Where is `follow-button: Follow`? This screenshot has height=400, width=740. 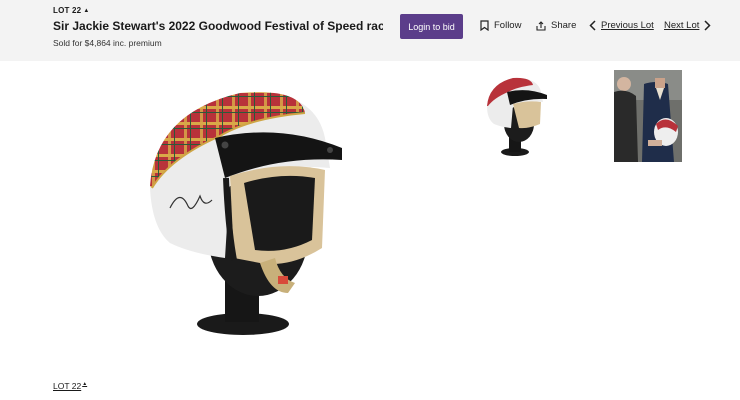
follow-button: Follow is located at coordinates (500, 25).